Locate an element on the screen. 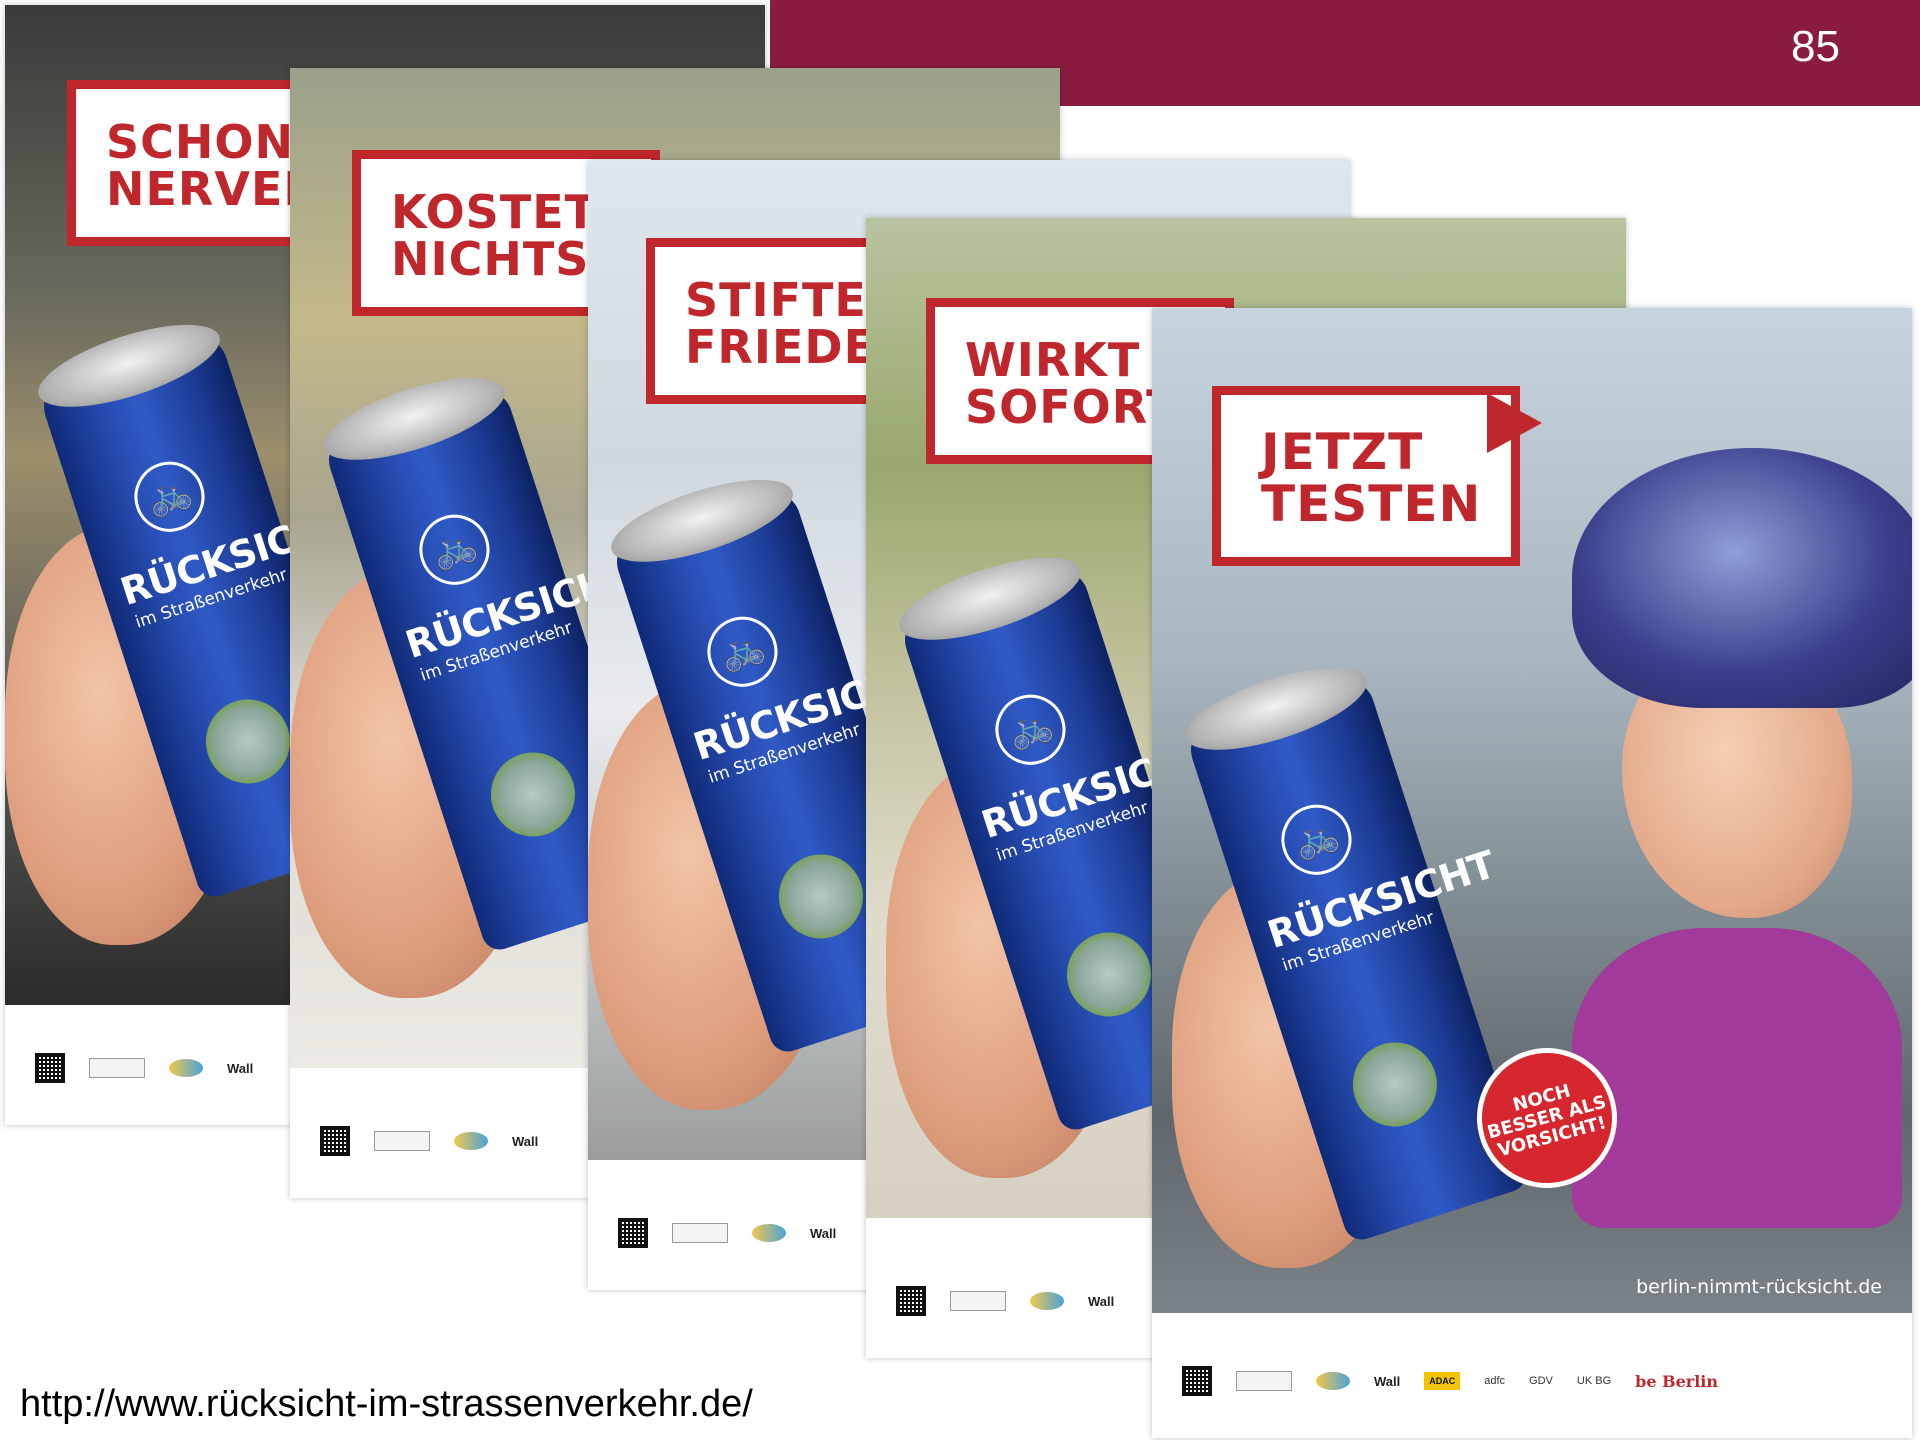  ukbg-logo: UK BG is located at coordinates (1594, 1381).